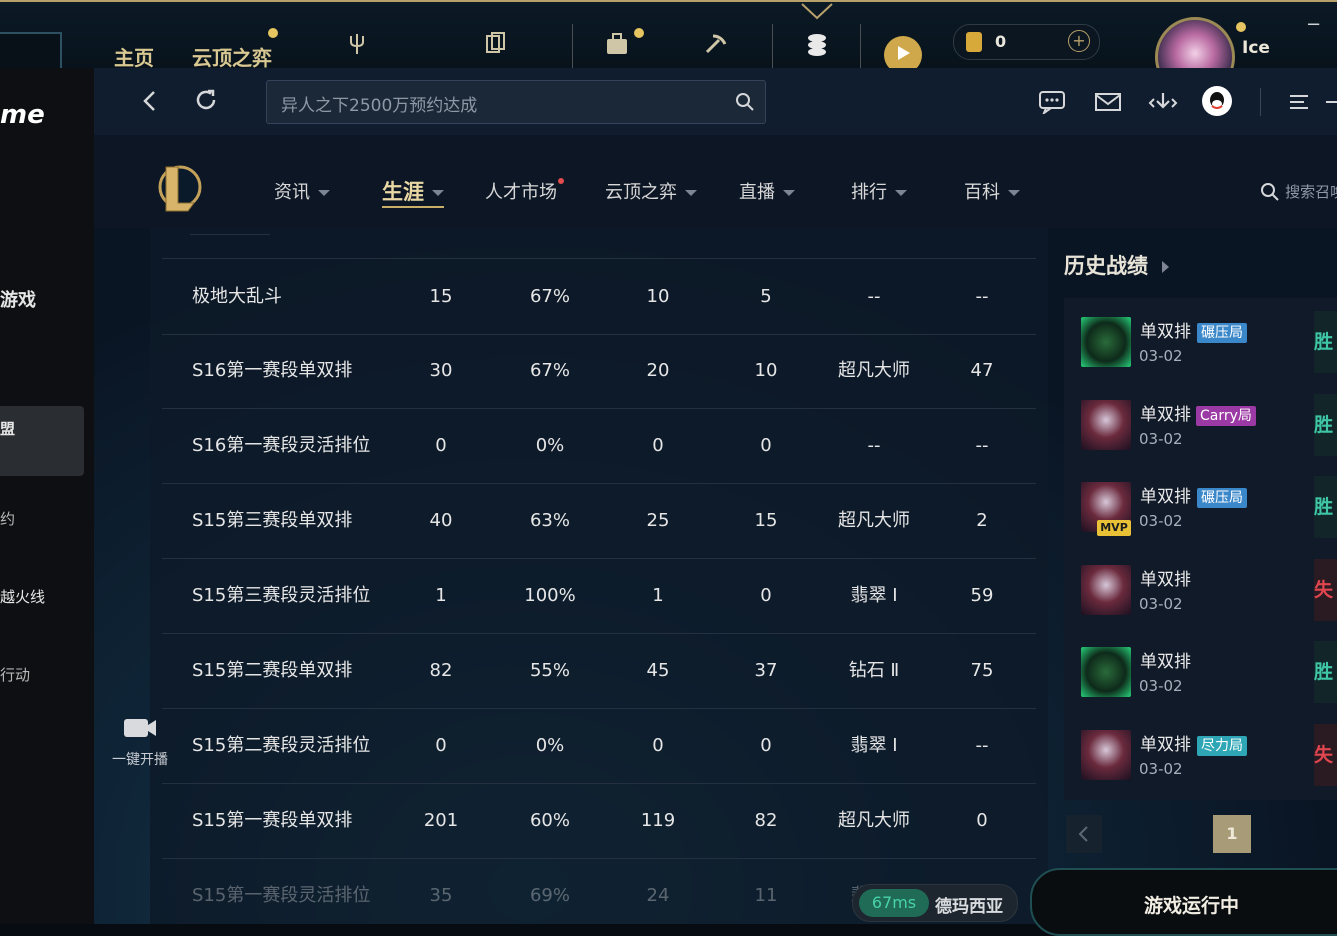 The width and height of the screenshot is (1337, 936). I want to click on table-cell: 翡翠 Ⅰ, so click(874, 595).